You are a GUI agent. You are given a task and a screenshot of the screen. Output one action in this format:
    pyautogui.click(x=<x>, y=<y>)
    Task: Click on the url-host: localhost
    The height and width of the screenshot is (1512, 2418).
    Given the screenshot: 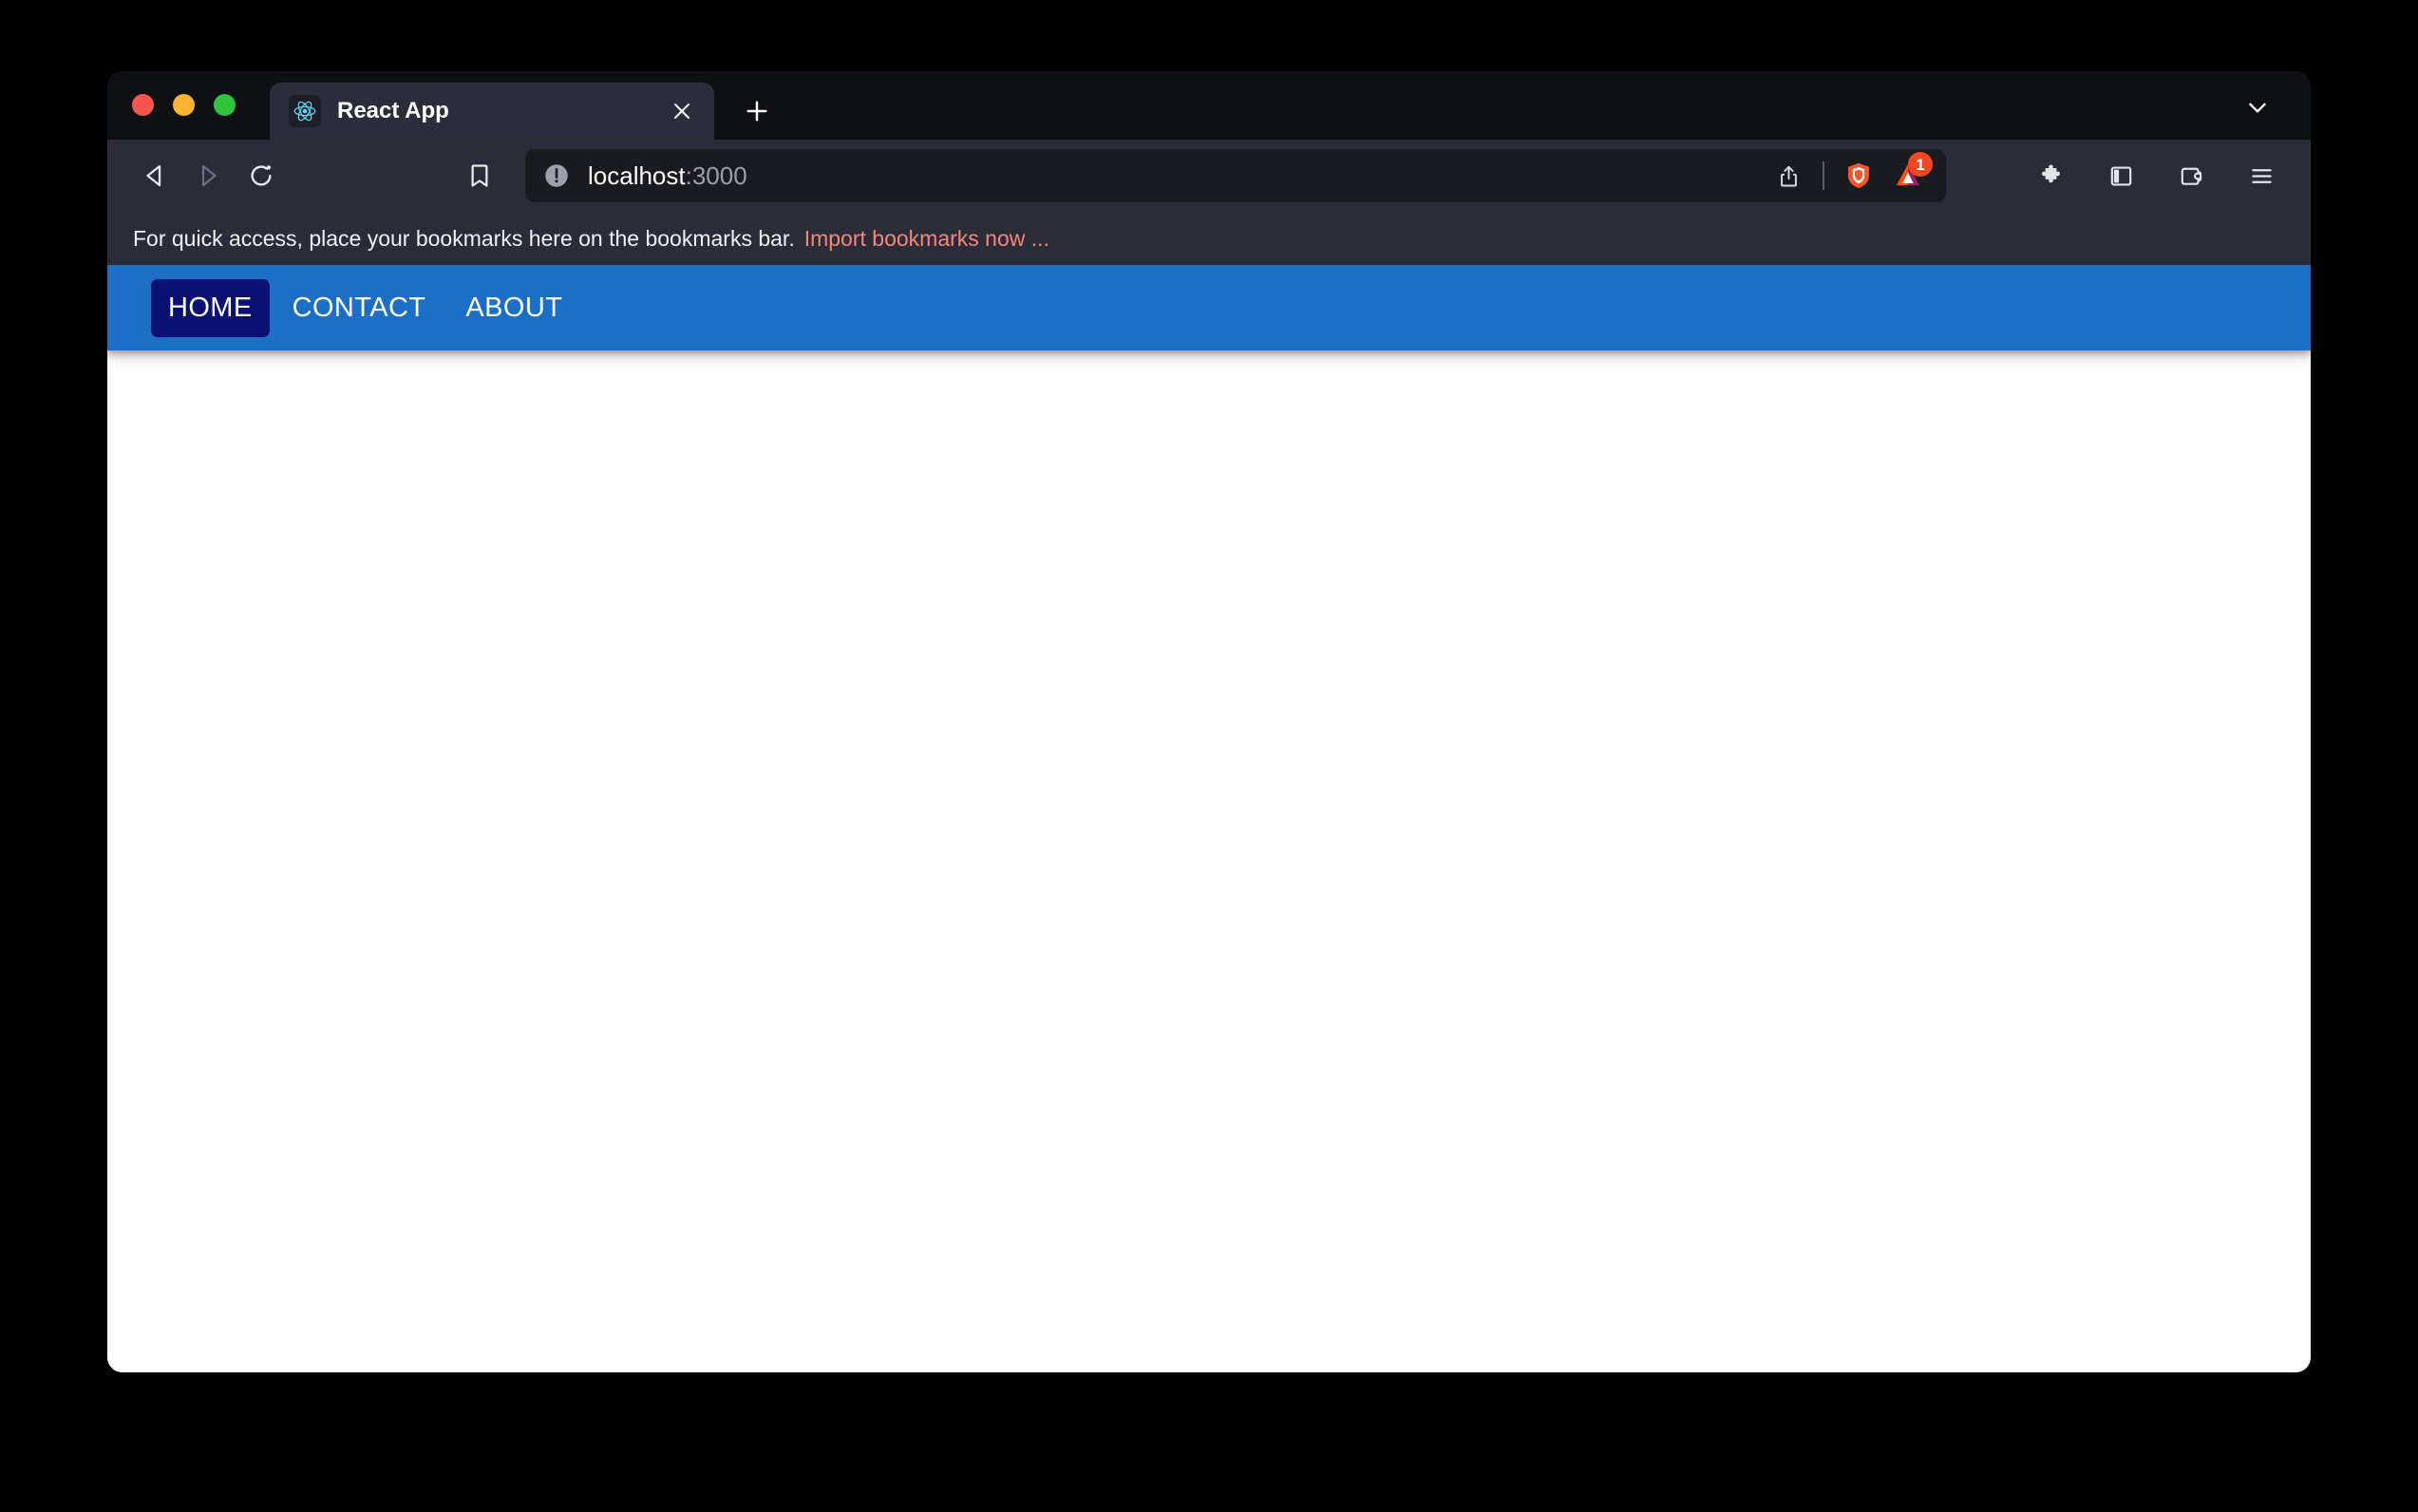 What is the action you would take?
    pyautogui.click(x=637, y=176)
    